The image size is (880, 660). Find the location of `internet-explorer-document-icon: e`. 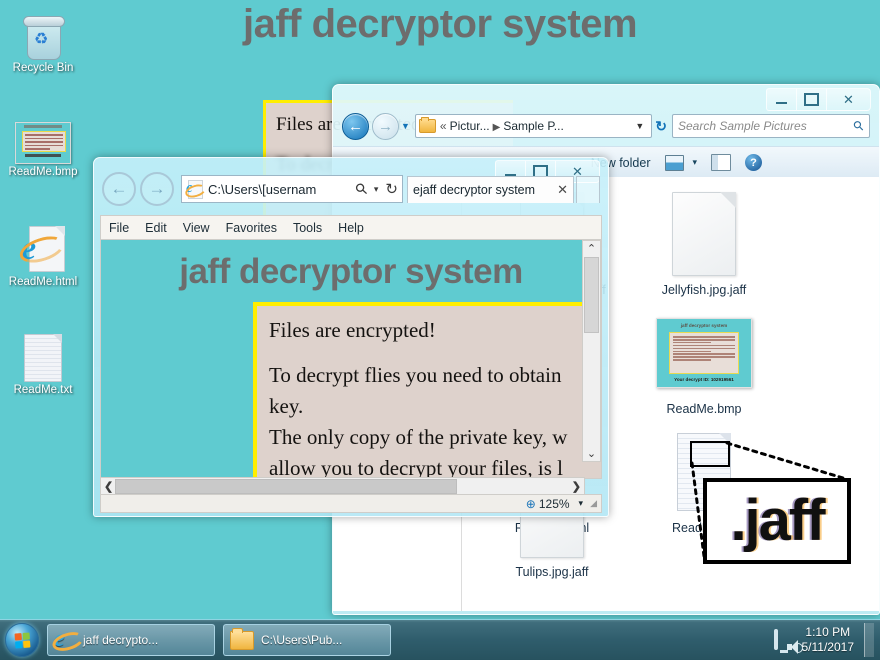

internet-explorer-document-icon: e is located at coordinates (43, 246).